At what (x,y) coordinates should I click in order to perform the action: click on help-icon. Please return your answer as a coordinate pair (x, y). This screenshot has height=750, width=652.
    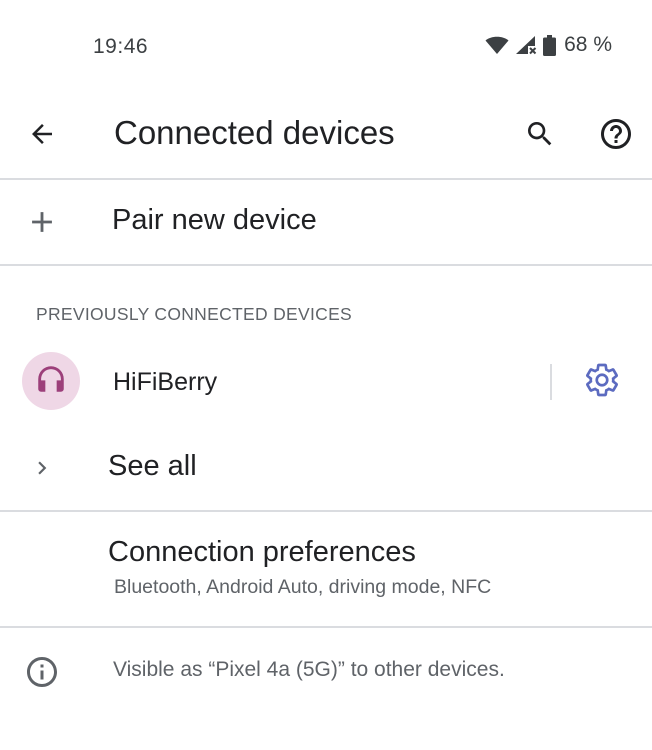
    Looking at the image, I should click on (616, 136).